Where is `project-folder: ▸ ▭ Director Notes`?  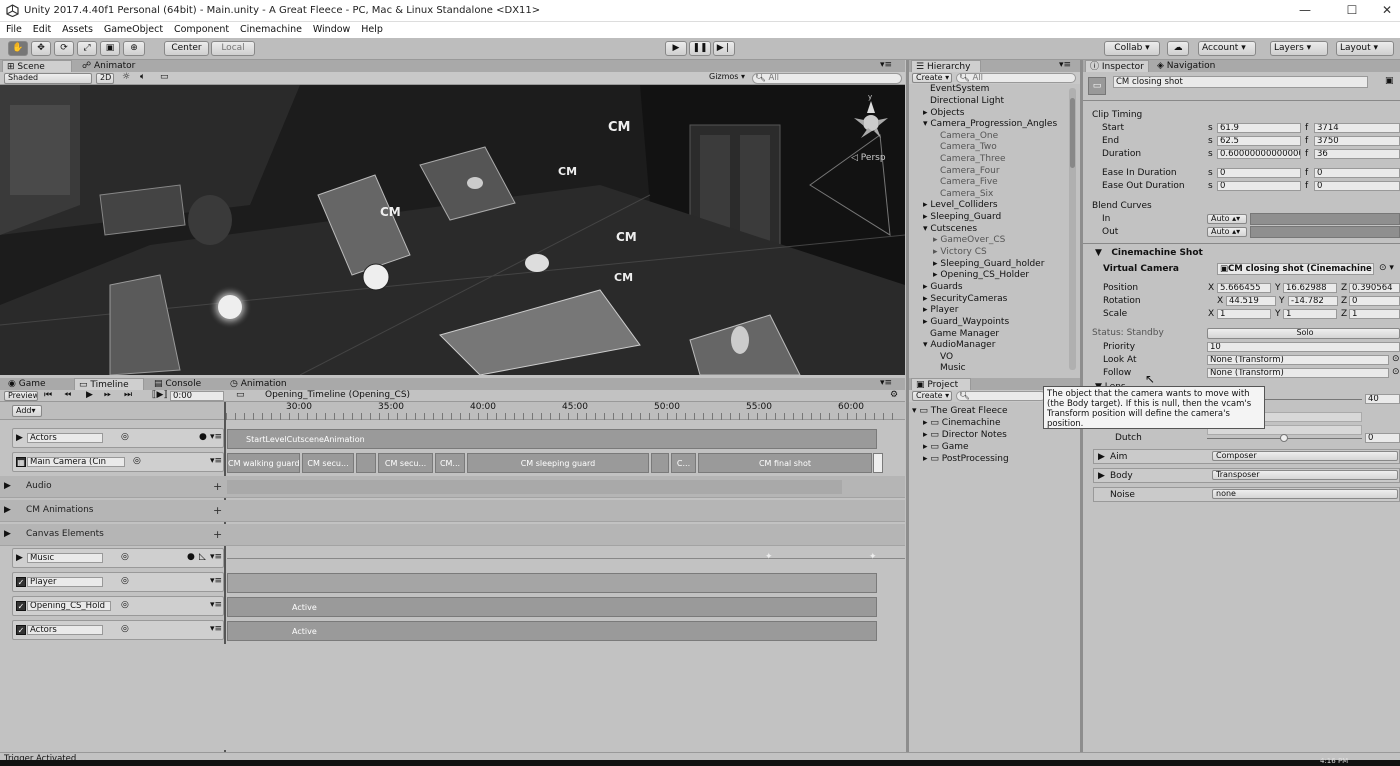
project-folder: ▸ ▭ Director Notes is located at coordinates (965, 435).